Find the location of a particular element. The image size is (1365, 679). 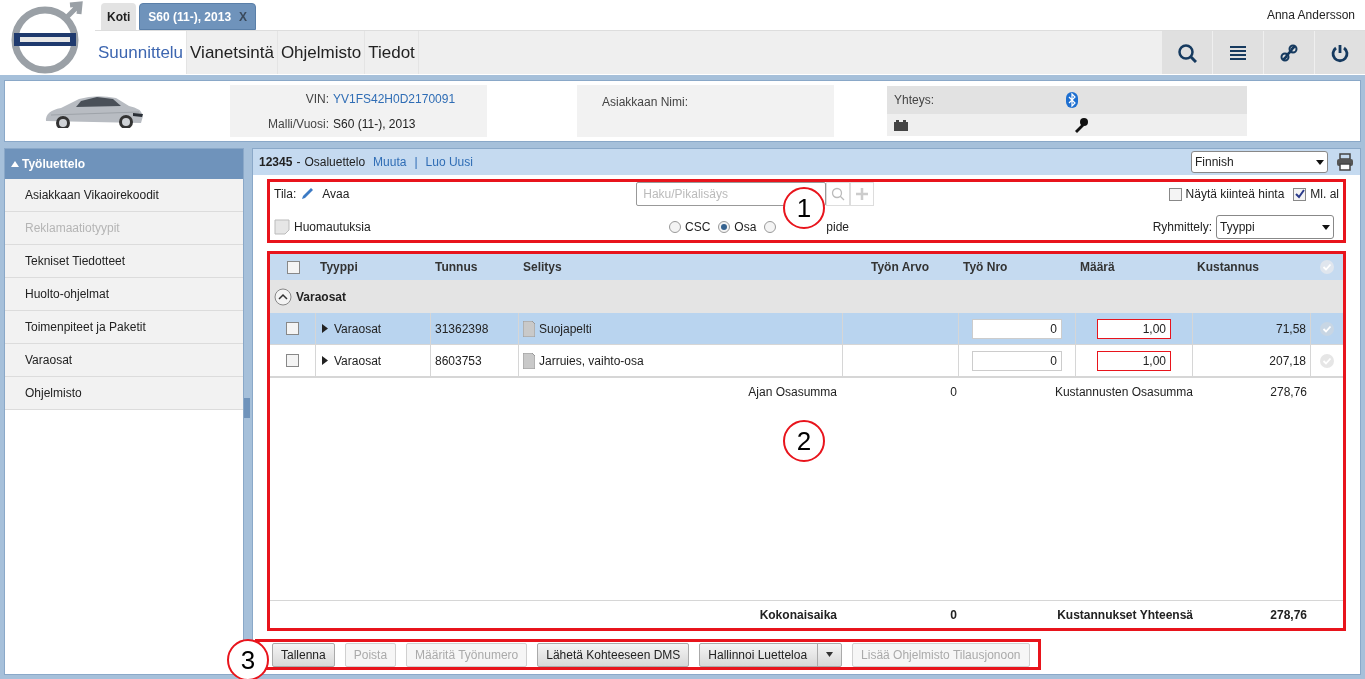

table-cell-text: 71,58 is located at coordinates (1290, 329).